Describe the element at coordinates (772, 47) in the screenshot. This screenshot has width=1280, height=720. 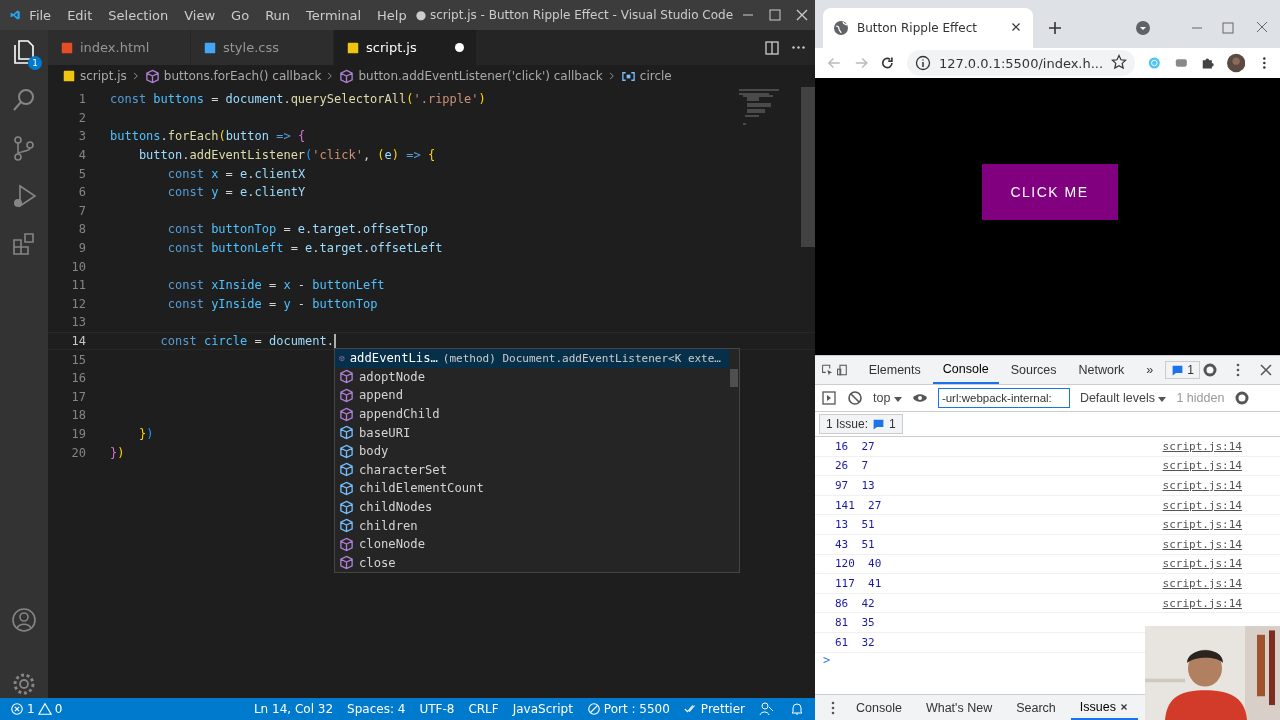
I see `split-editor-icon` at that location.